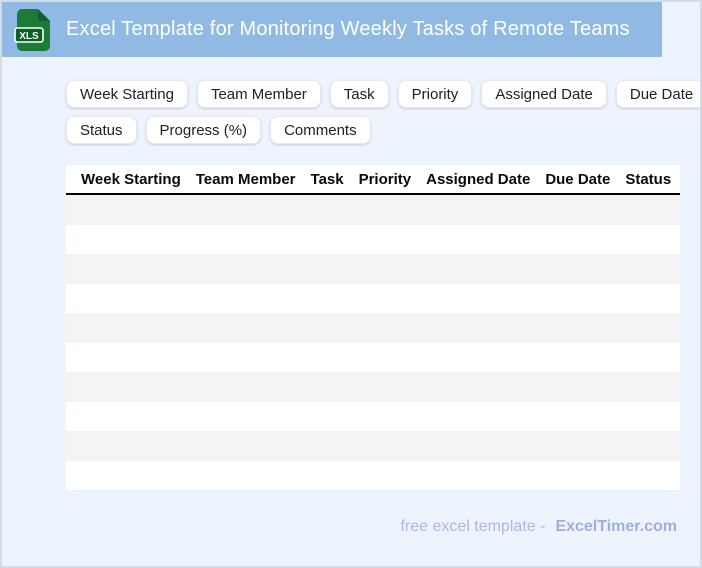 This screenshot has width=702, height=568. I want to click on column-chip: Week Starting, so click(127, 94).